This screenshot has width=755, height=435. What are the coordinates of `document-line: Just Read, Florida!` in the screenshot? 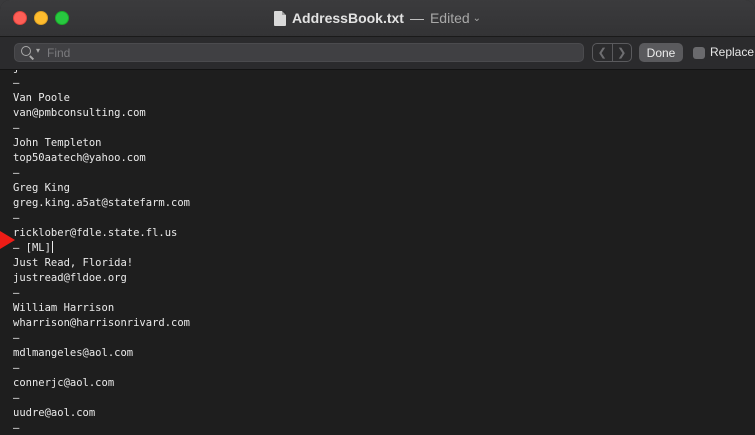 It's located at (111, 263).